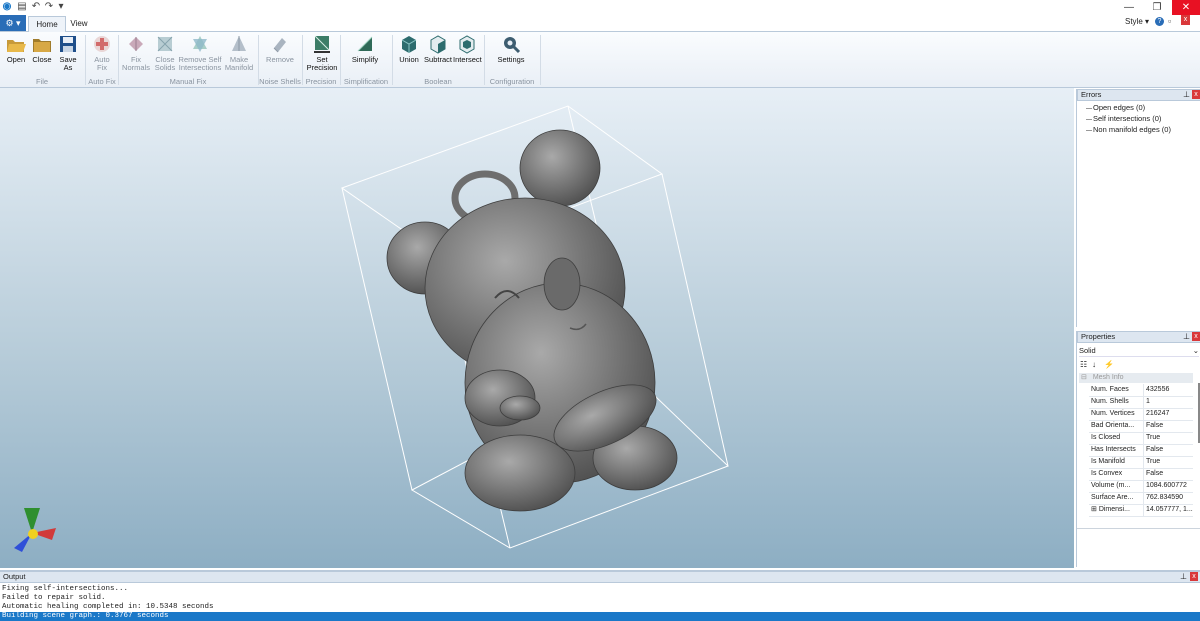 Image resolution: width=1200 pixels, height=621 pixels. I want to click on tab-view: View, so click(79, 23).